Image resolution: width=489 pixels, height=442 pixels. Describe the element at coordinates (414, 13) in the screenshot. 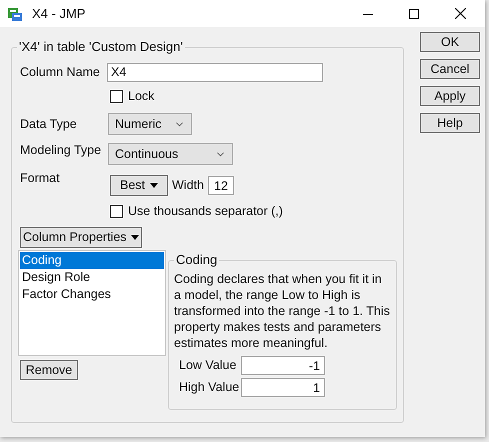

I see `maximize-icon` at that location.